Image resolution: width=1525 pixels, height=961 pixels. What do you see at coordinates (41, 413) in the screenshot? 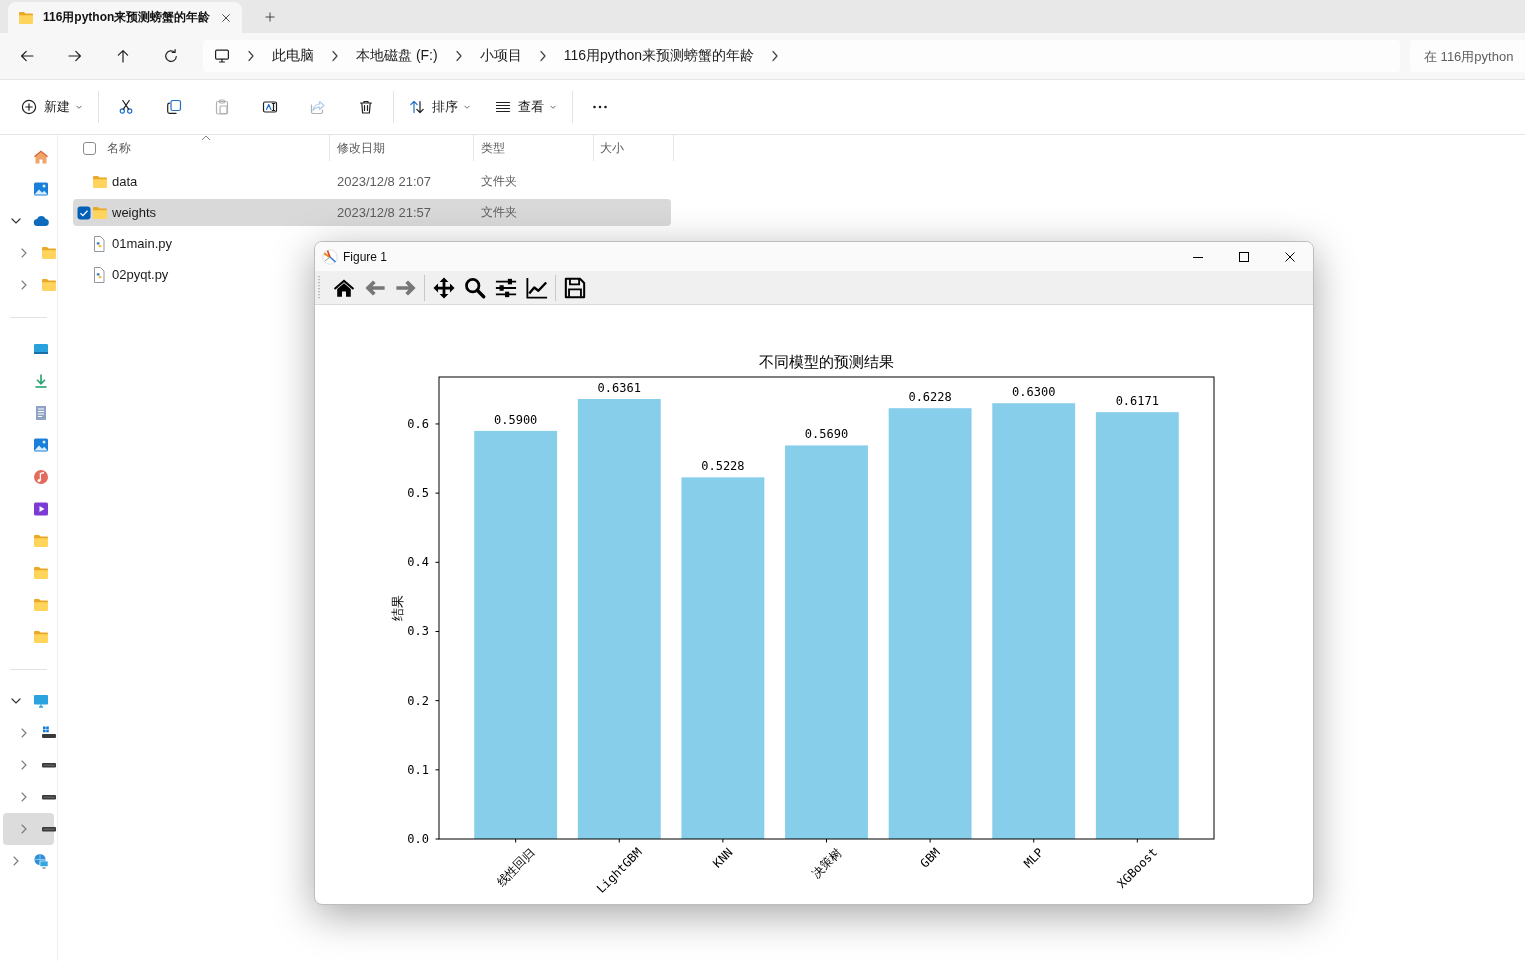
I see `document-icon` at bounding box center [41, 413].